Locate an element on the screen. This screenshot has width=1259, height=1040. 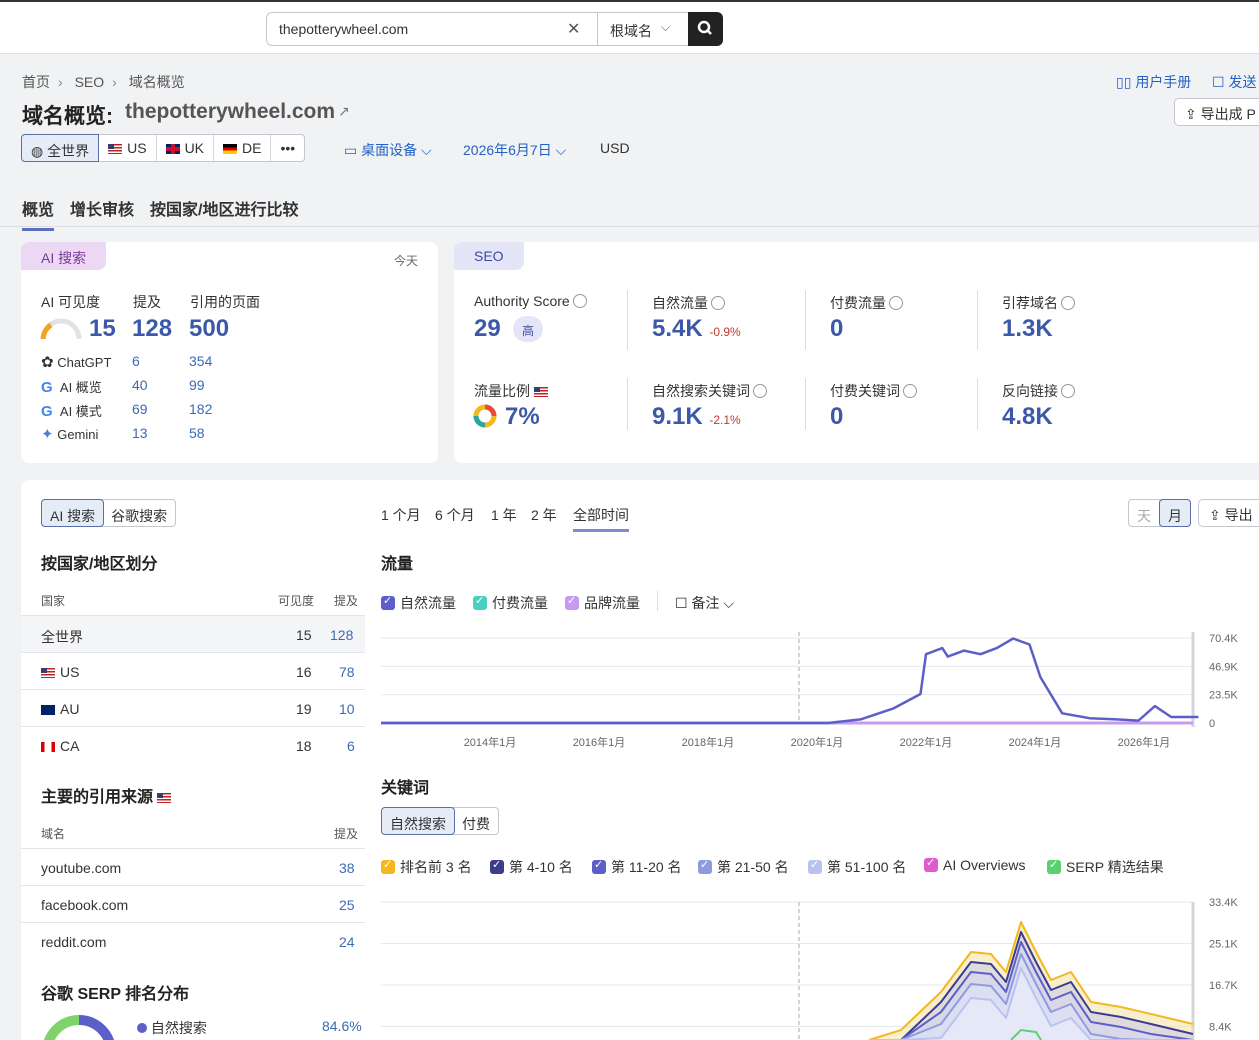
export-pdf-button: ⇪ 导出成 P is located at coordinates (1216, 112).